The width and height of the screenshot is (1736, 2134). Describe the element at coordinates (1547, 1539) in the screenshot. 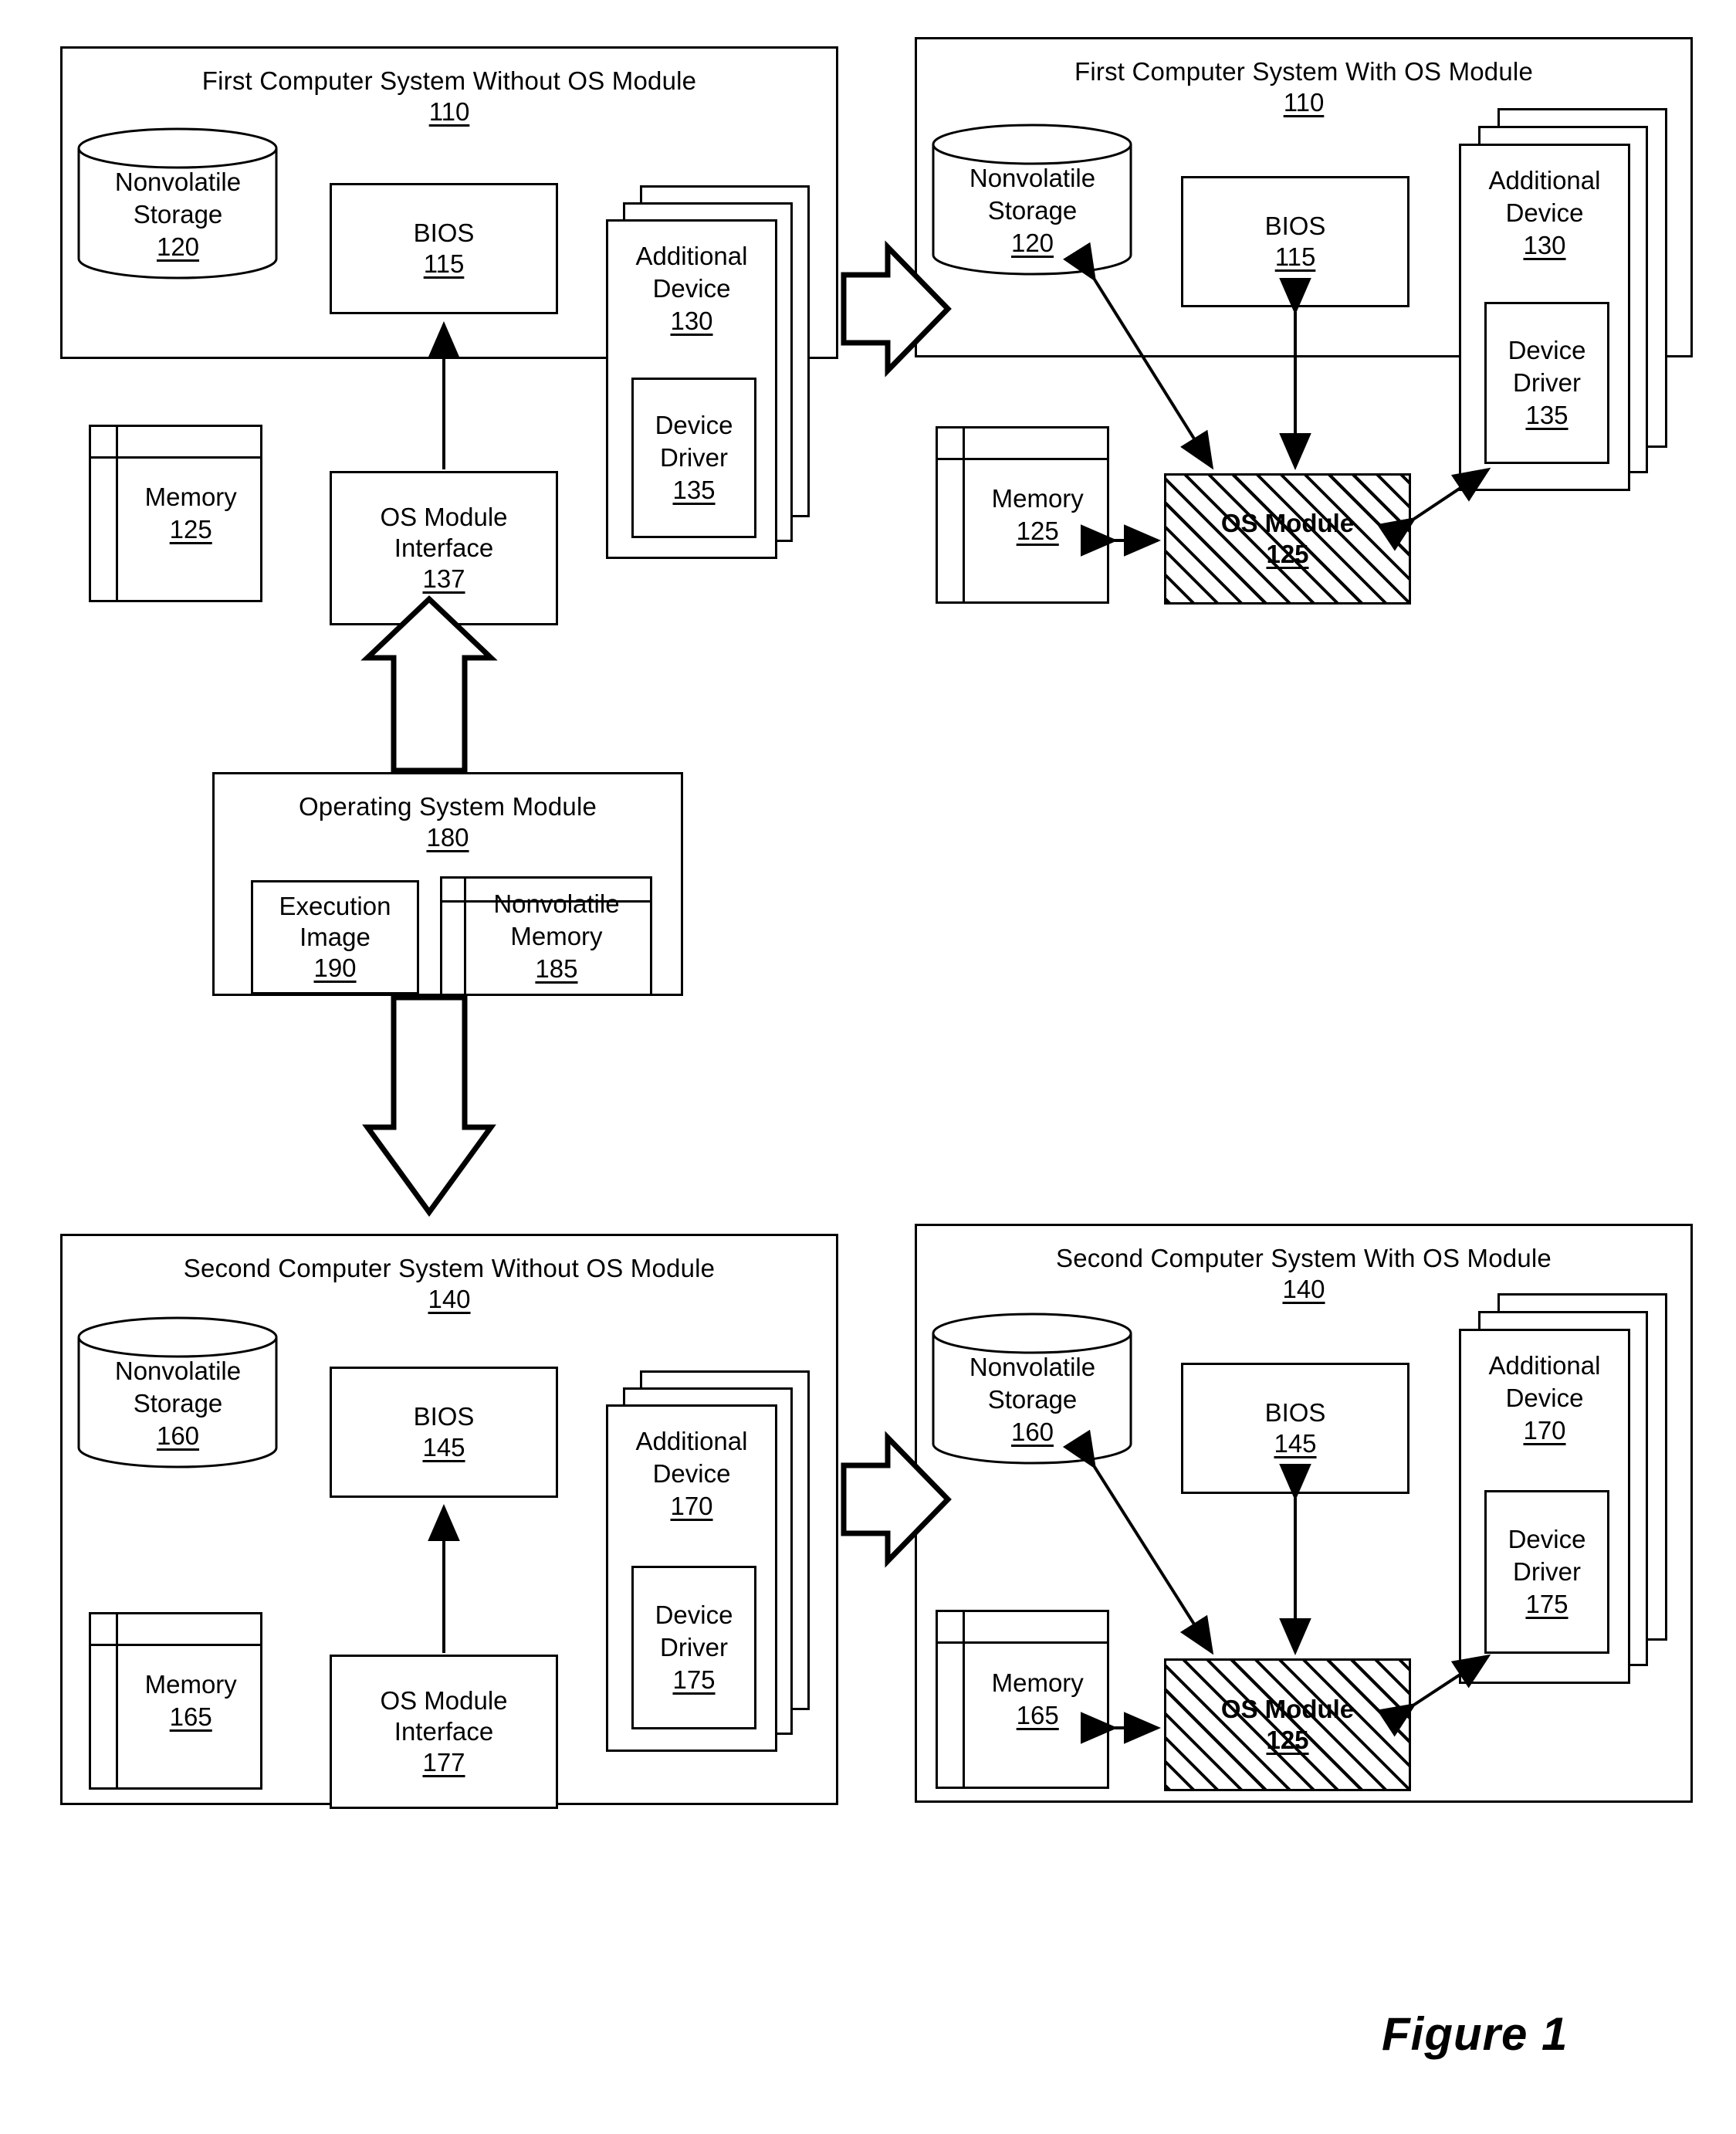

I see `driver-line1-second-with: Device` at that location.